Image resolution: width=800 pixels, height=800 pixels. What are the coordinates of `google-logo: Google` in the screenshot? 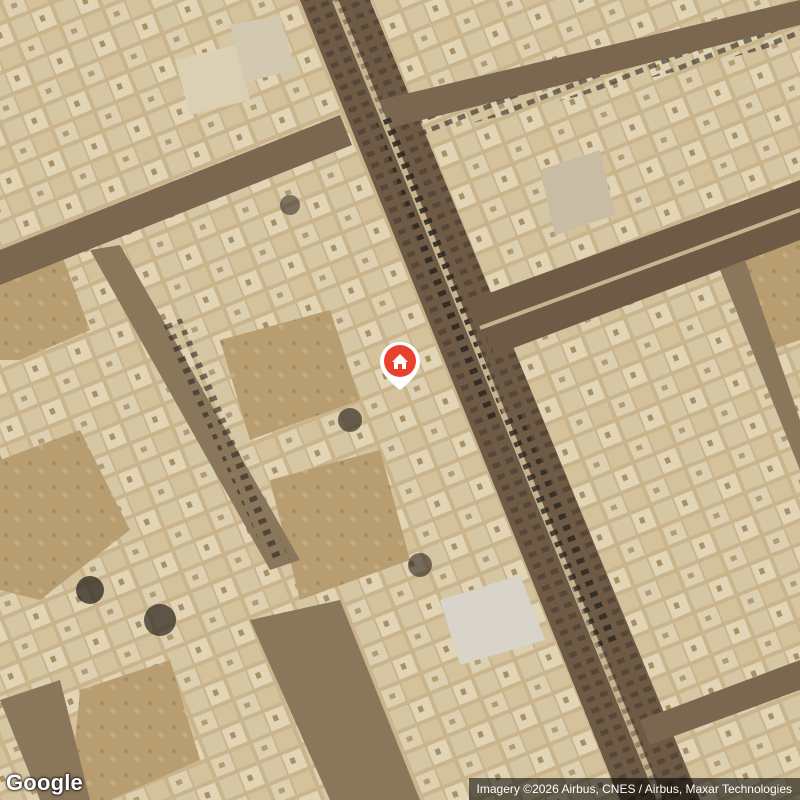 It's located at (44, 782).